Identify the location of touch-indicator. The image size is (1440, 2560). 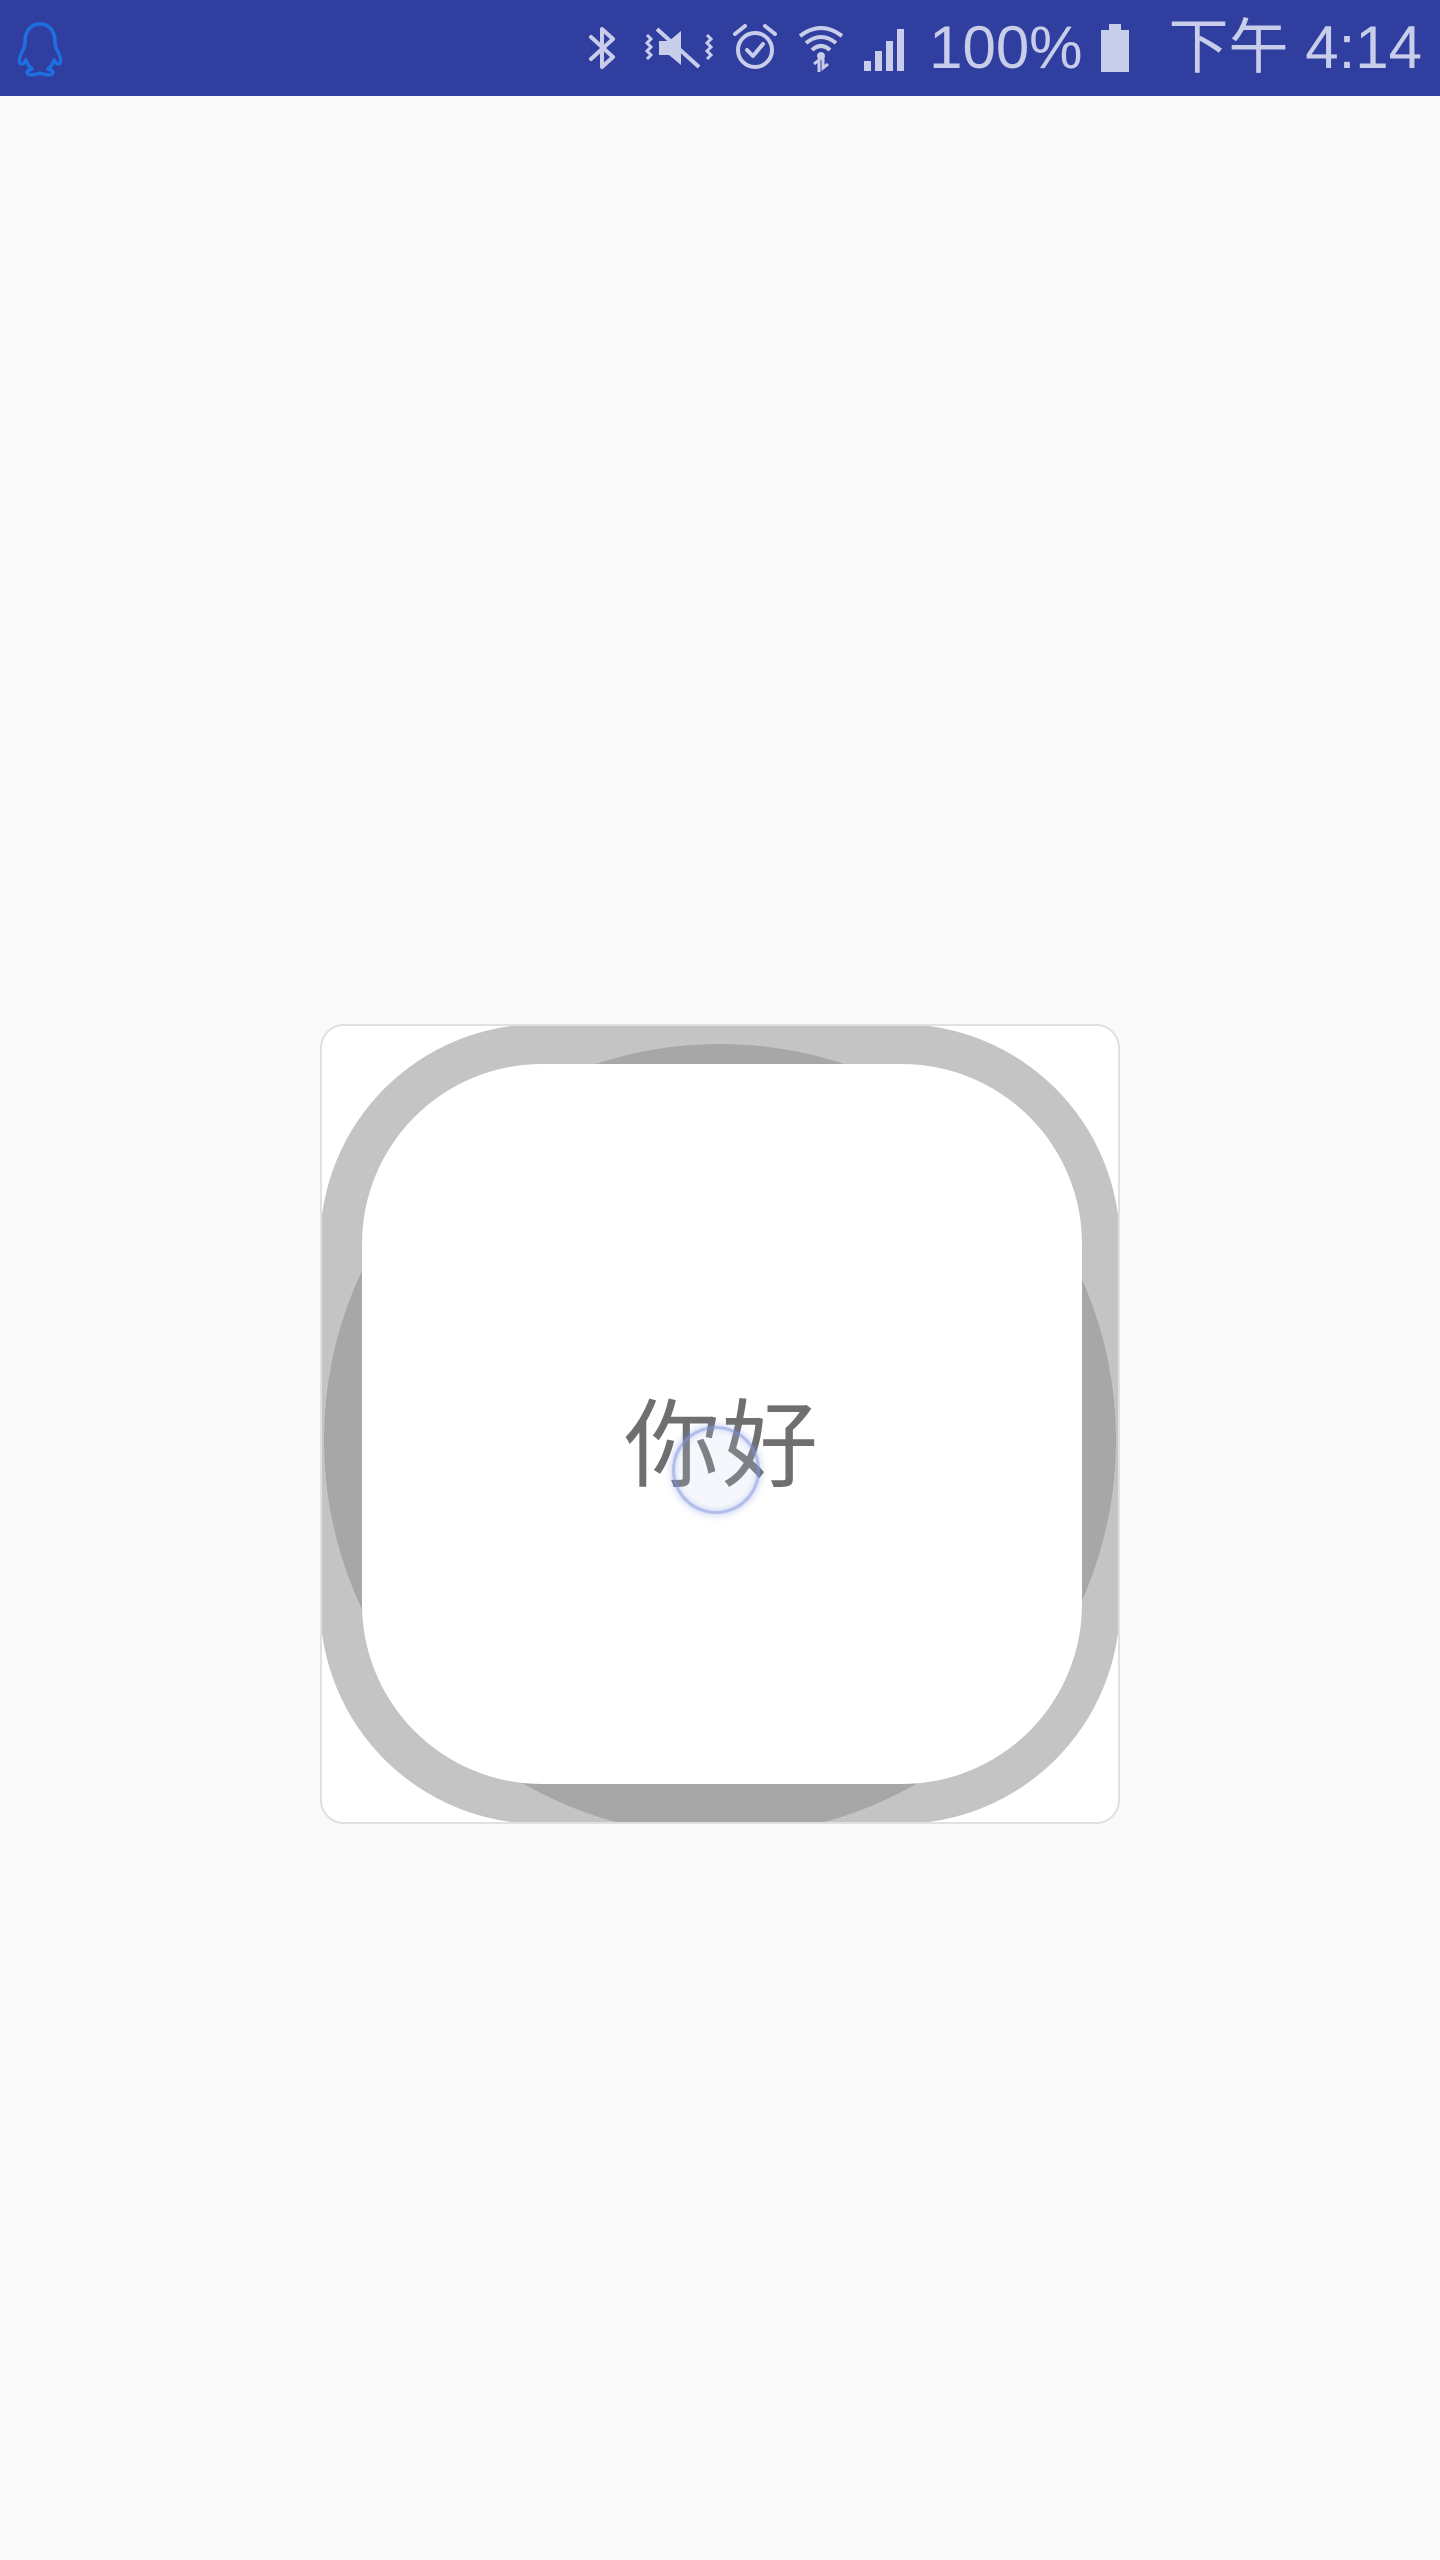
(716, 1470).